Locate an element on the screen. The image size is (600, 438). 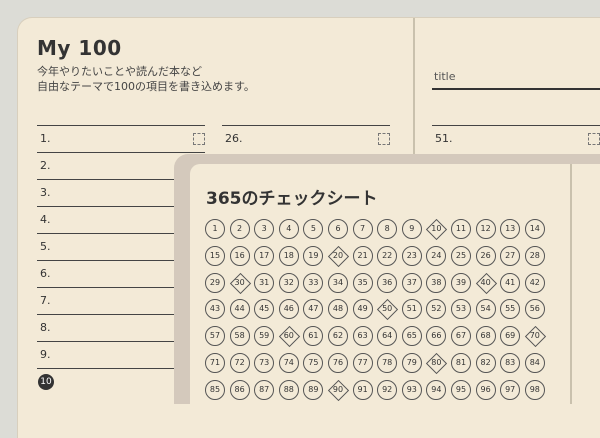
day-cell: 4 is located at coordinates (288, 229).